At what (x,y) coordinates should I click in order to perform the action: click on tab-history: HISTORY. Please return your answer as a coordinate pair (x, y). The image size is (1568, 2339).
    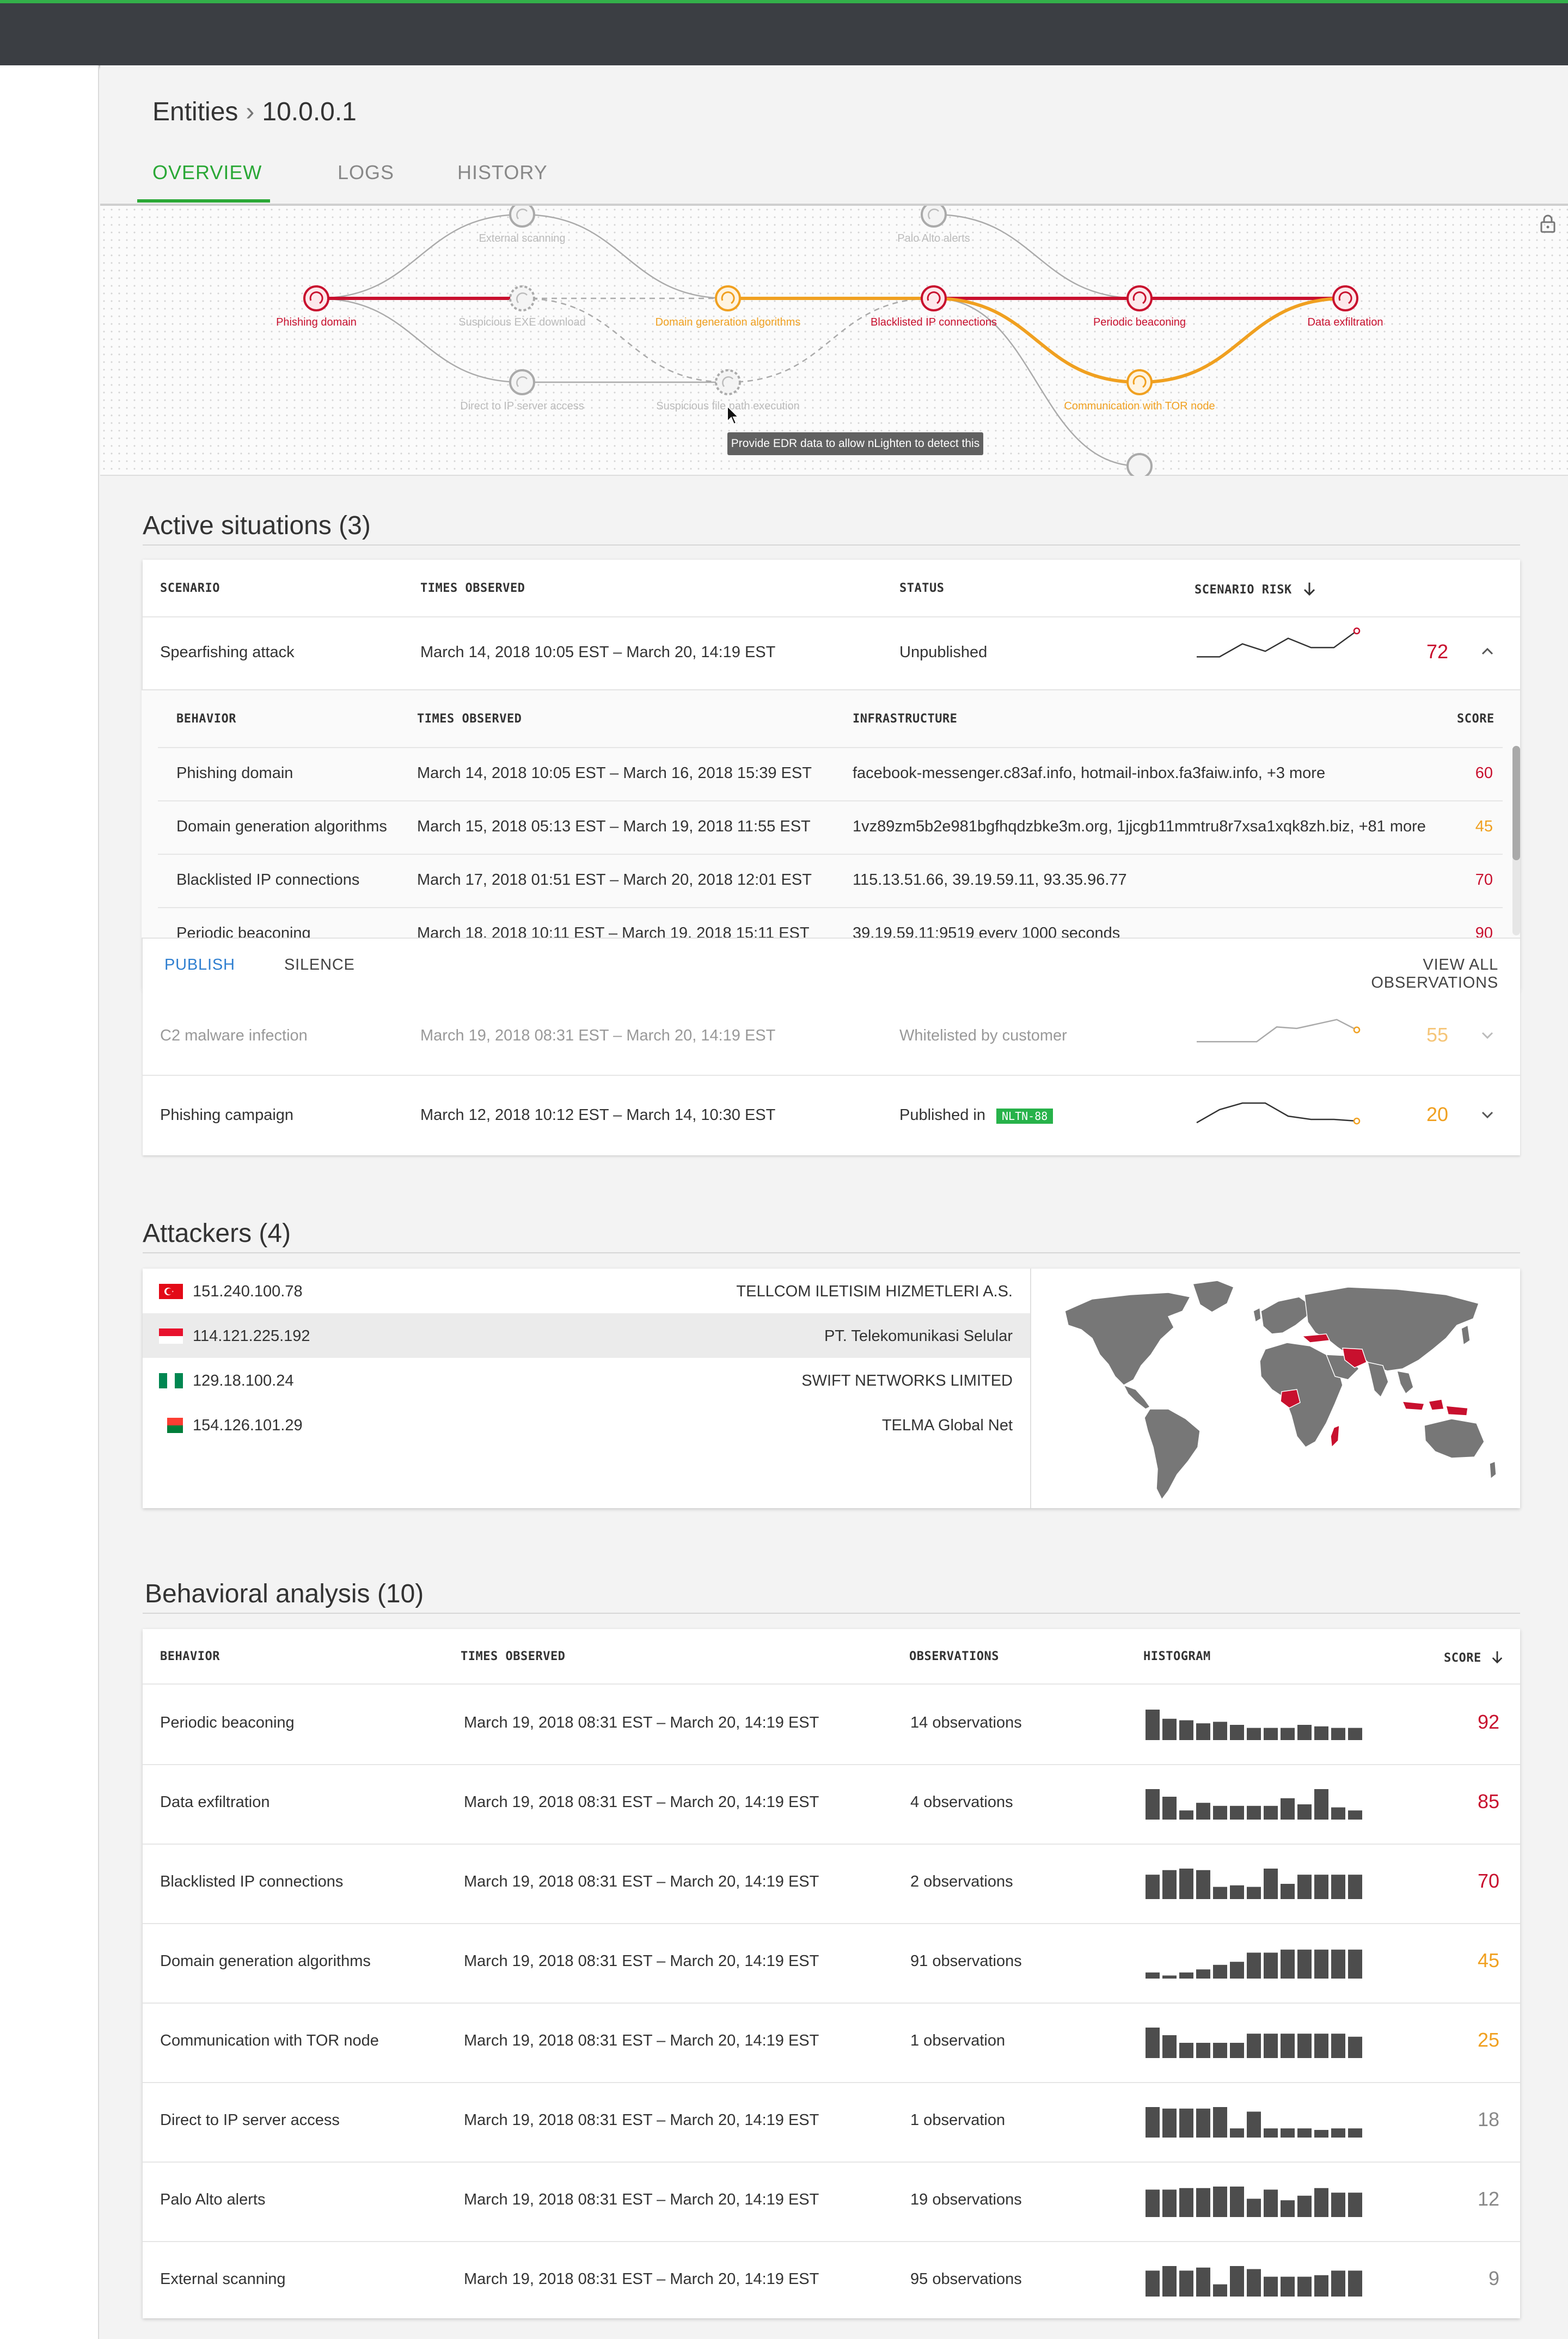
    Looking at the image, I should click on (502, 172).